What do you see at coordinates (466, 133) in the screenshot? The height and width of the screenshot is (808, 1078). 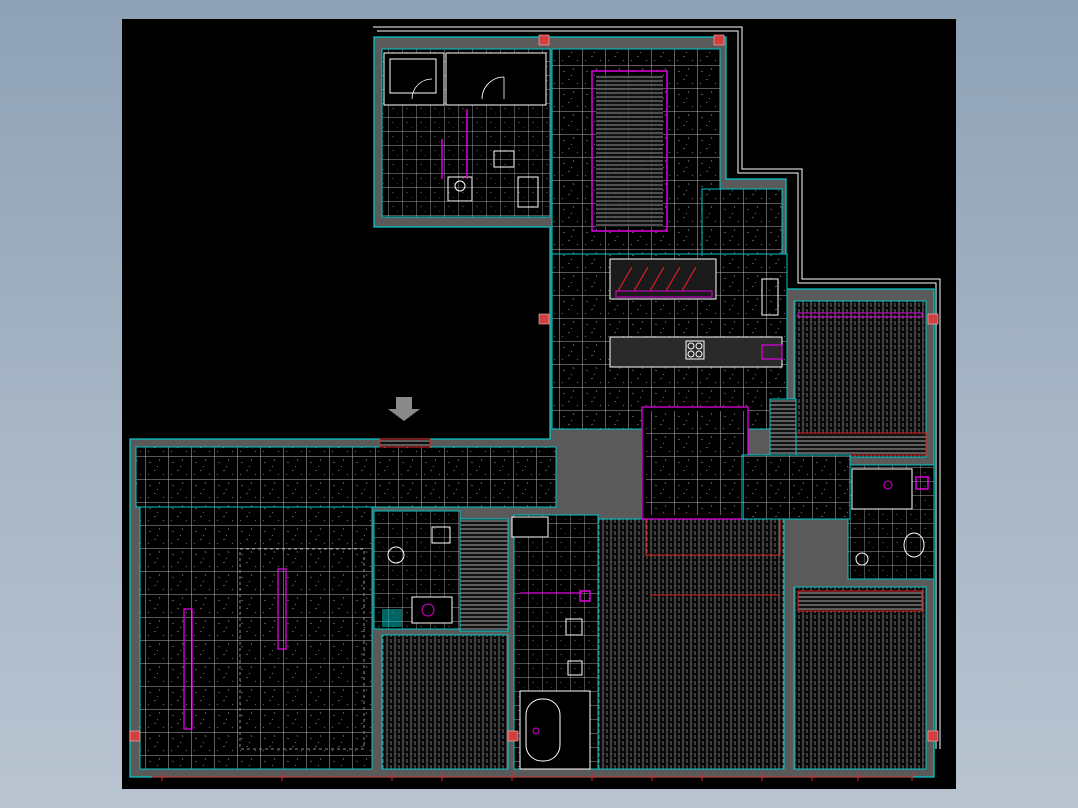 I see `service-wing` at bounding box center [466, 133].